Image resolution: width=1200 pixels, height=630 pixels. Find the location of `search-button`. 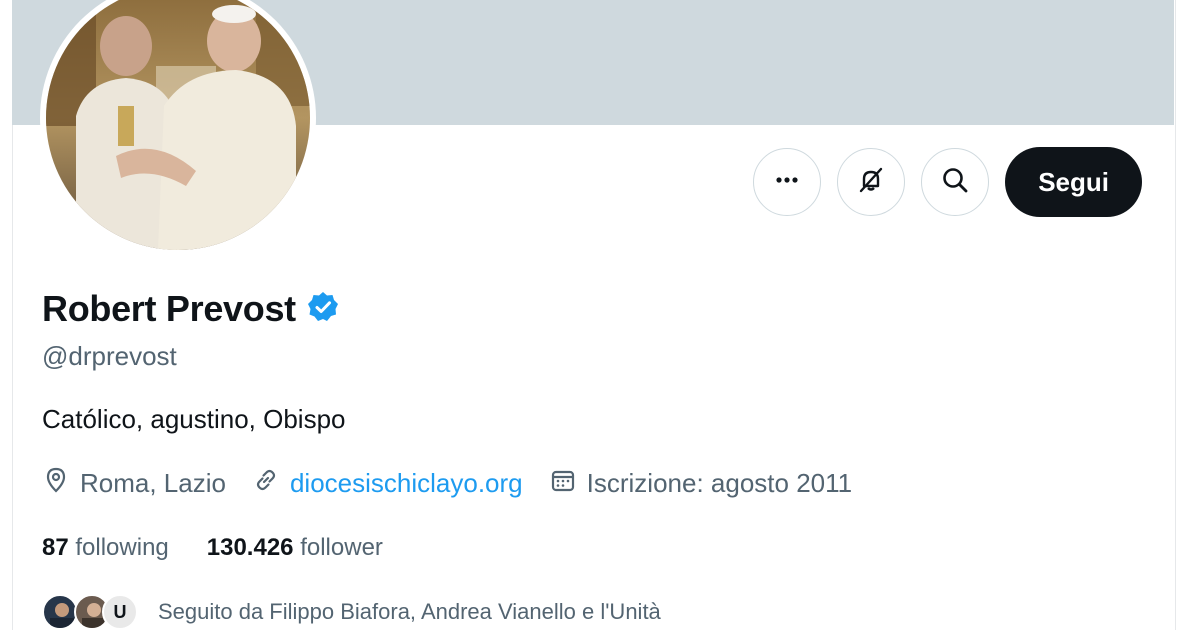

search-button is located at coordinates (955, 182).